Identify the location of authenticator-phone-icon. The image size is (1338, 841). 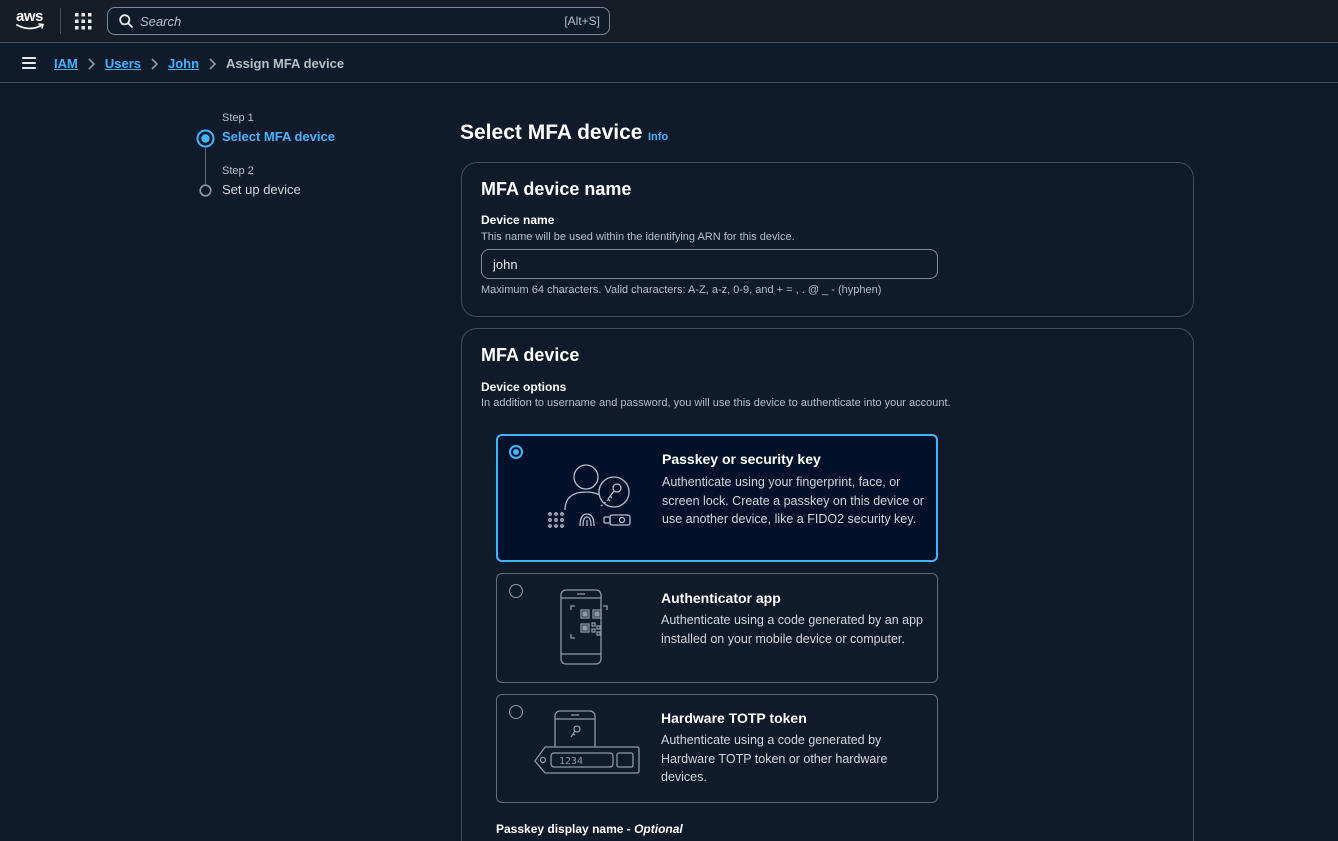
(584, 627).